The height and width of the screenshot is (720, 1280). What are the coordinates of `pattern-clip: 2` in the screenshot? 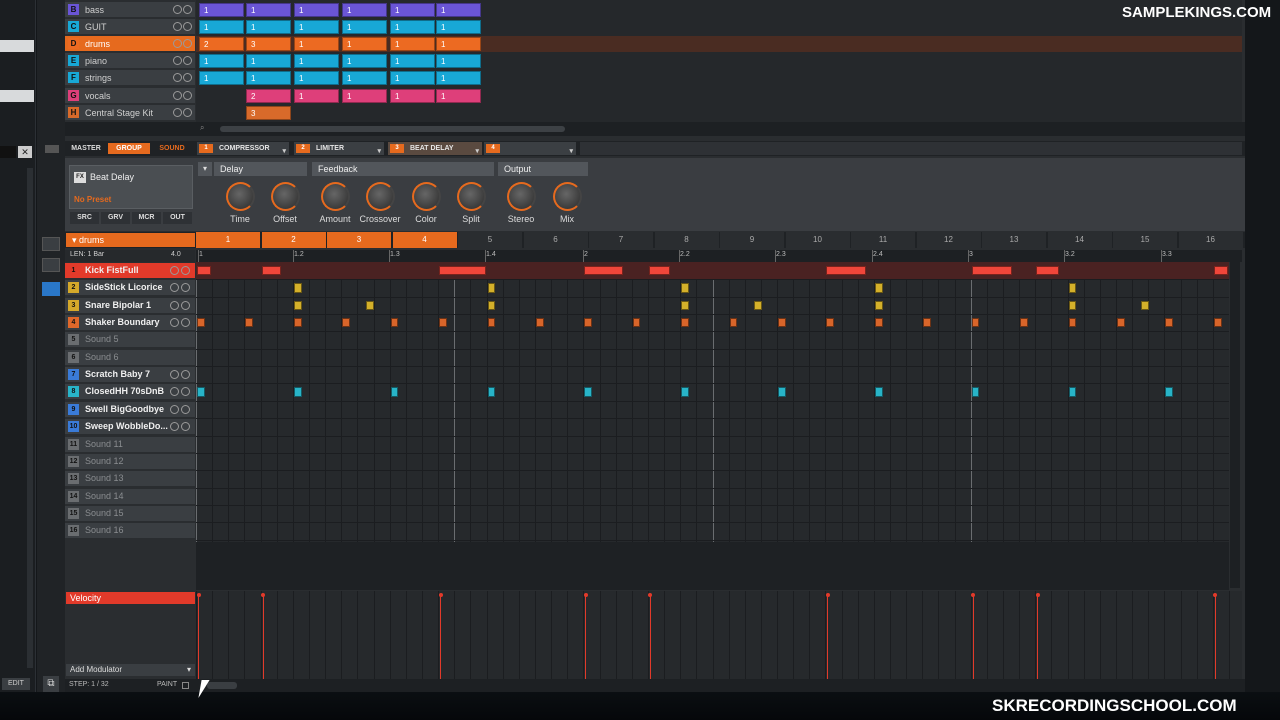 It's located at (221, 44).